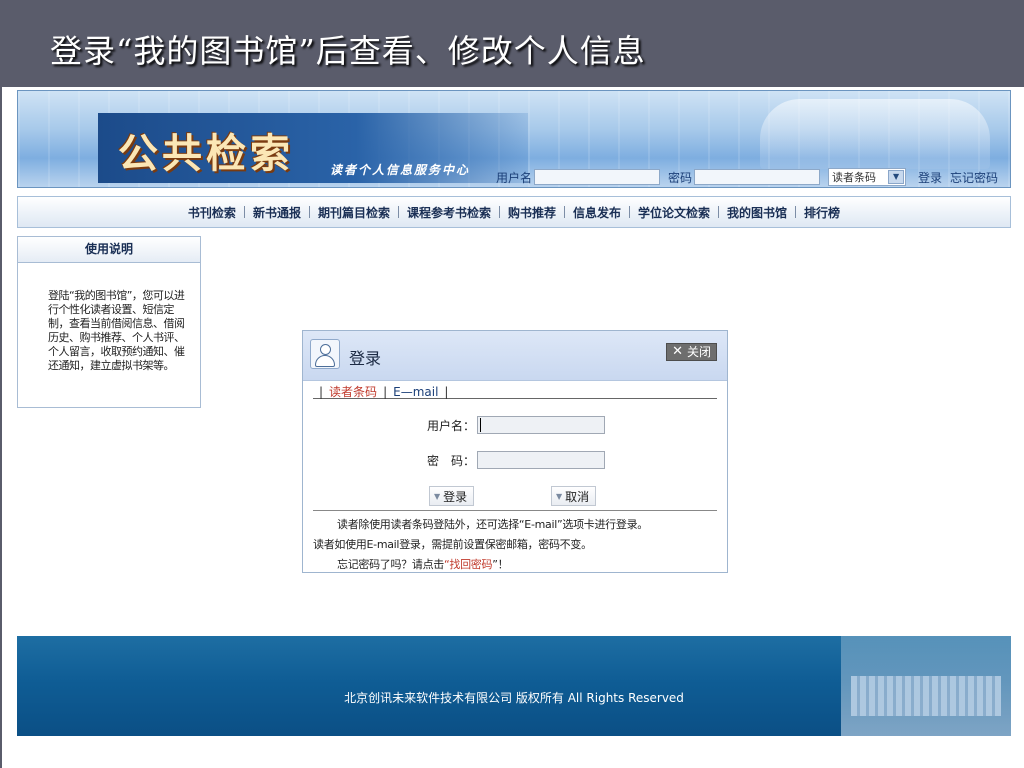  I want to click on username-row: 用户名：, so click(516, 425).